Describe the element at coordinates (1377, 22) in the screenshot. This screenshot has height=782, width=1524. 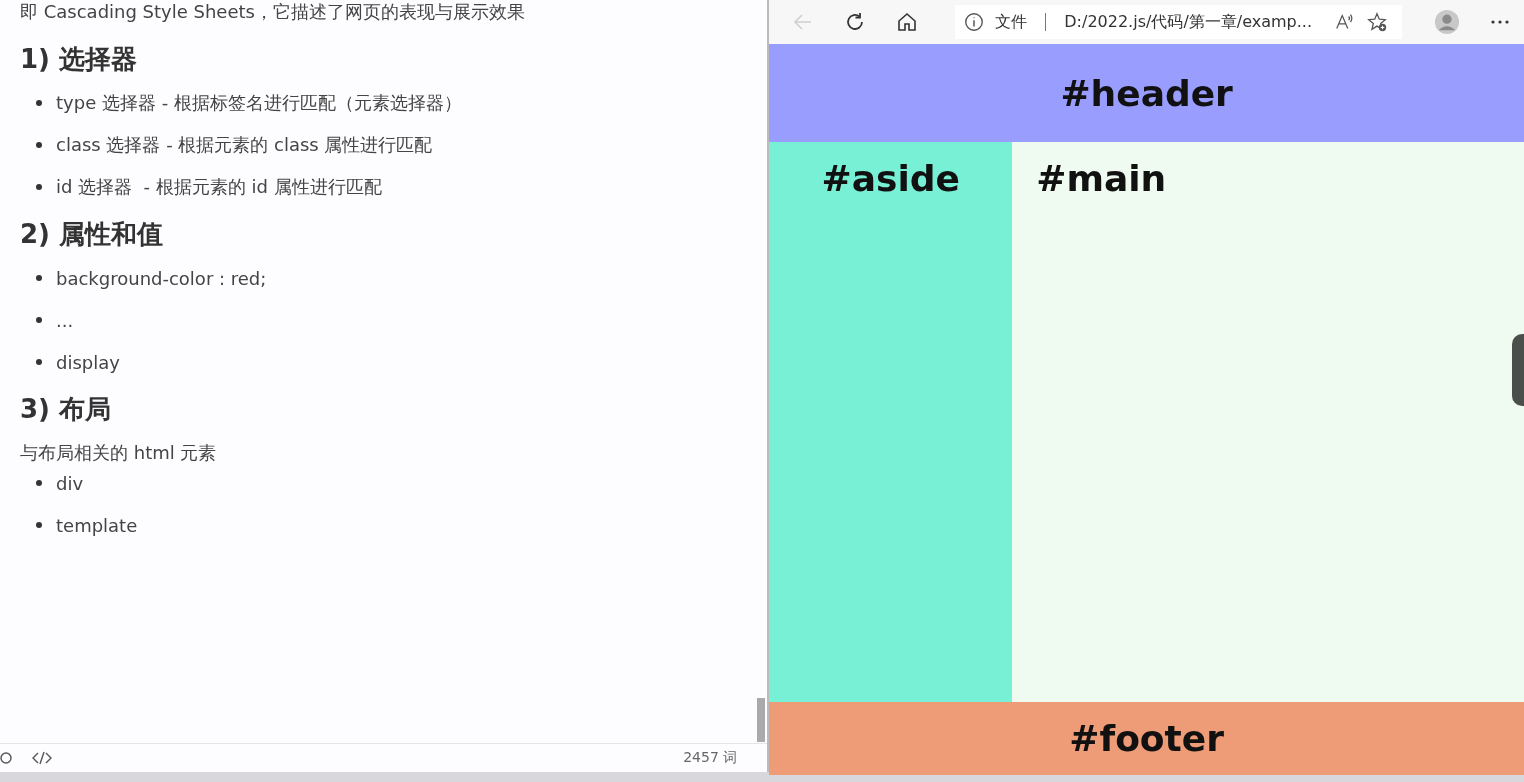
I see `favorite-add-icon` at that location.